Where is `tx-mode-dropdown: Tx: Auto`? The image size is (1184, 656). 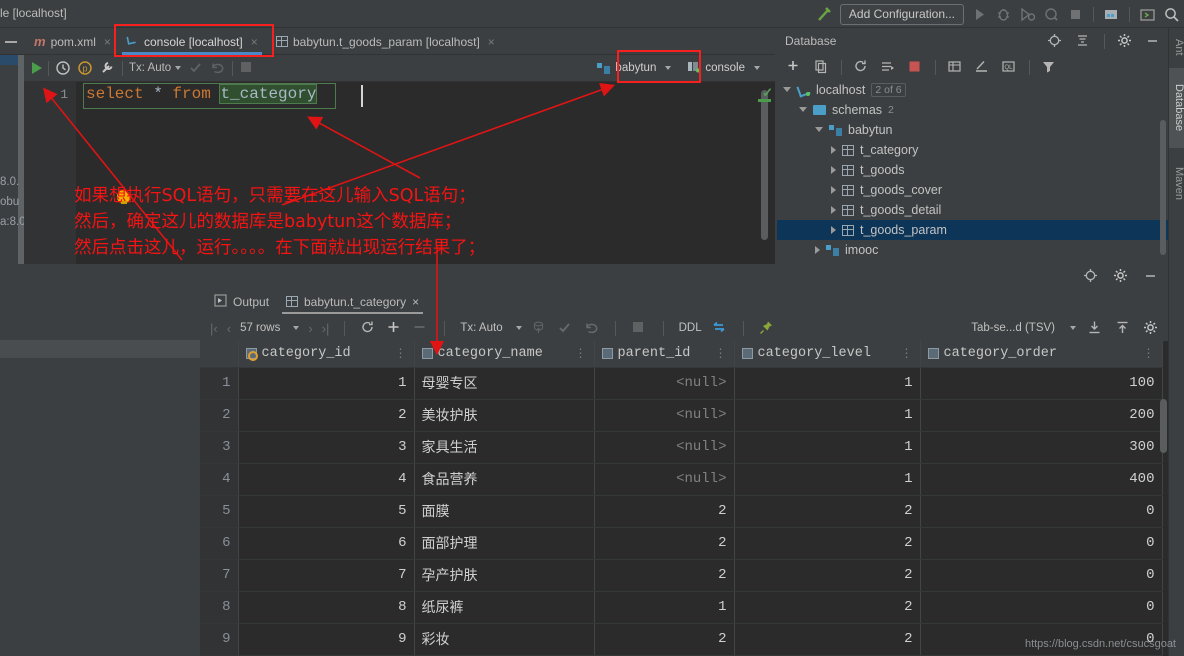 tx-mode-dropdown: Tx: Auto is located at coordinates (481, 328).